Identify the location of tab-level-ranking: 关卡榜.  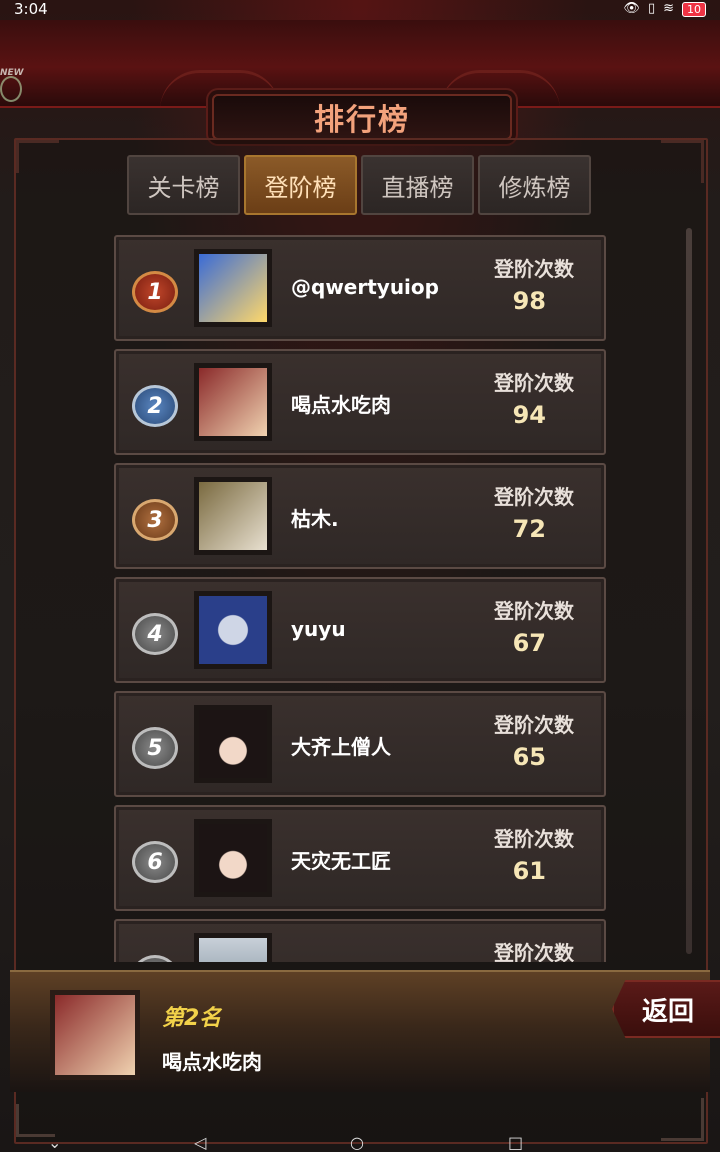
(183, 185).